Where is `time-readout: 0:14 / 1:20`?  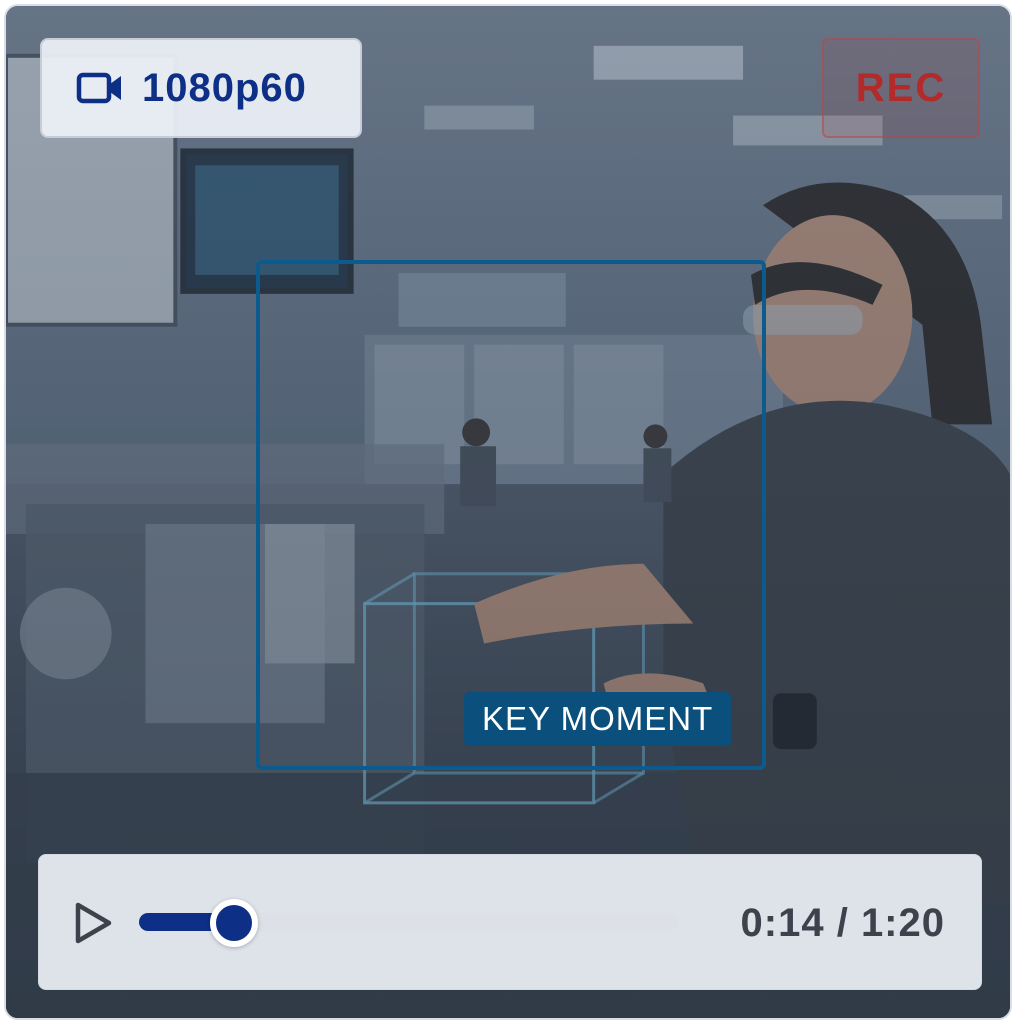
time-readout: 0:14 / 1:20 is located at coordinates (843, 923).